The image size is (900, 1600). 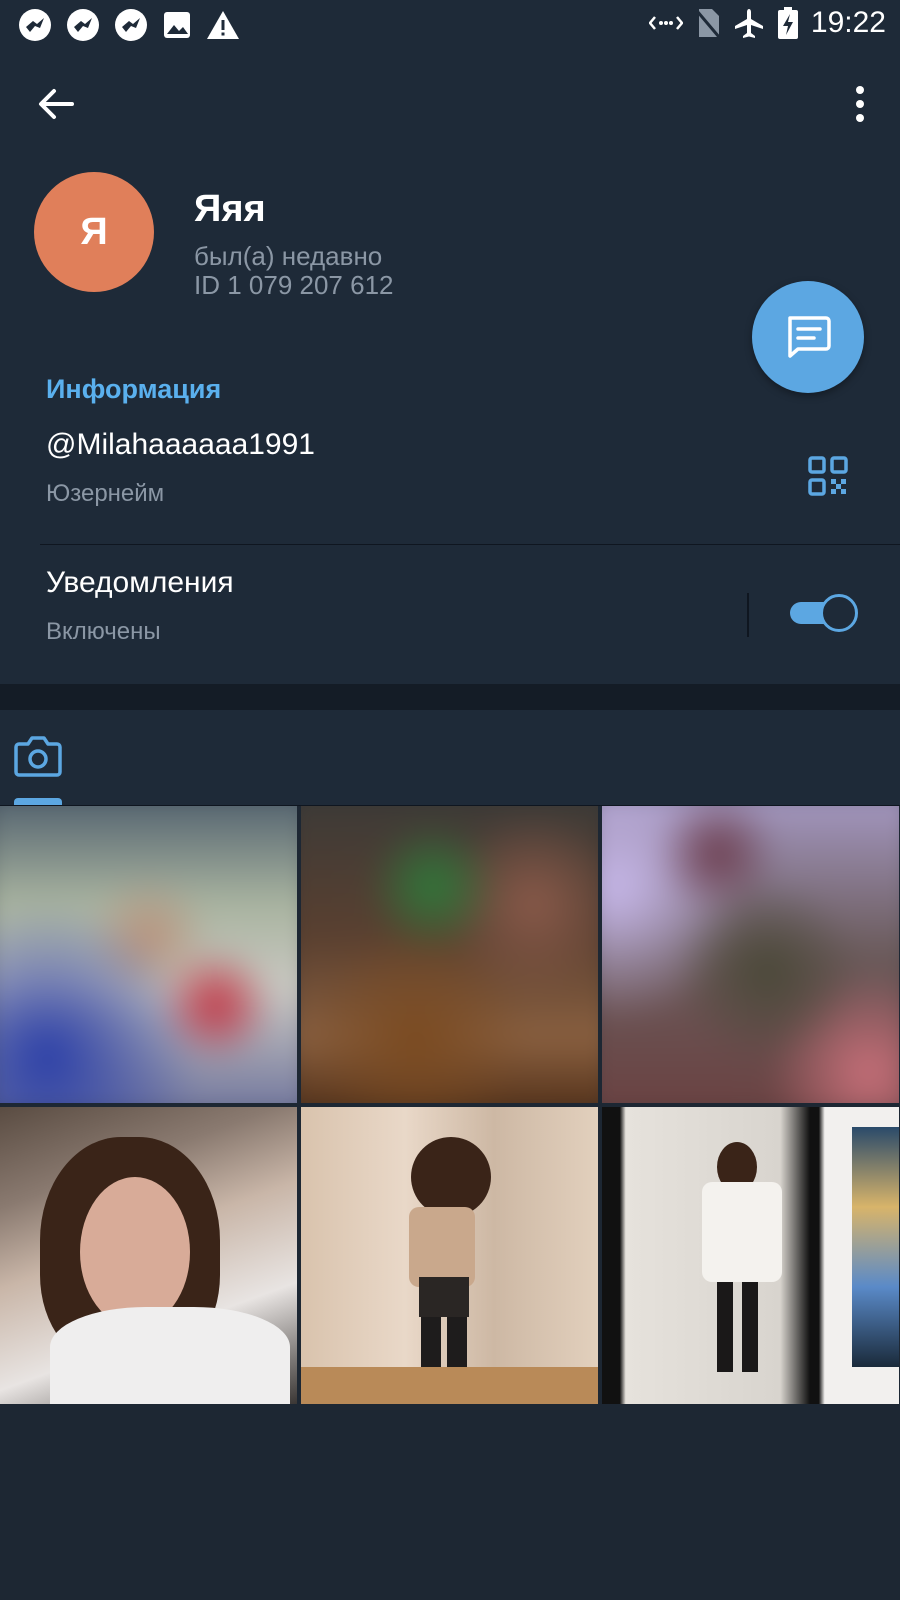 What do you see at coordinates (450, 758) in the screenshot?
I see `media-tabs` at bounding box center [450, 758].